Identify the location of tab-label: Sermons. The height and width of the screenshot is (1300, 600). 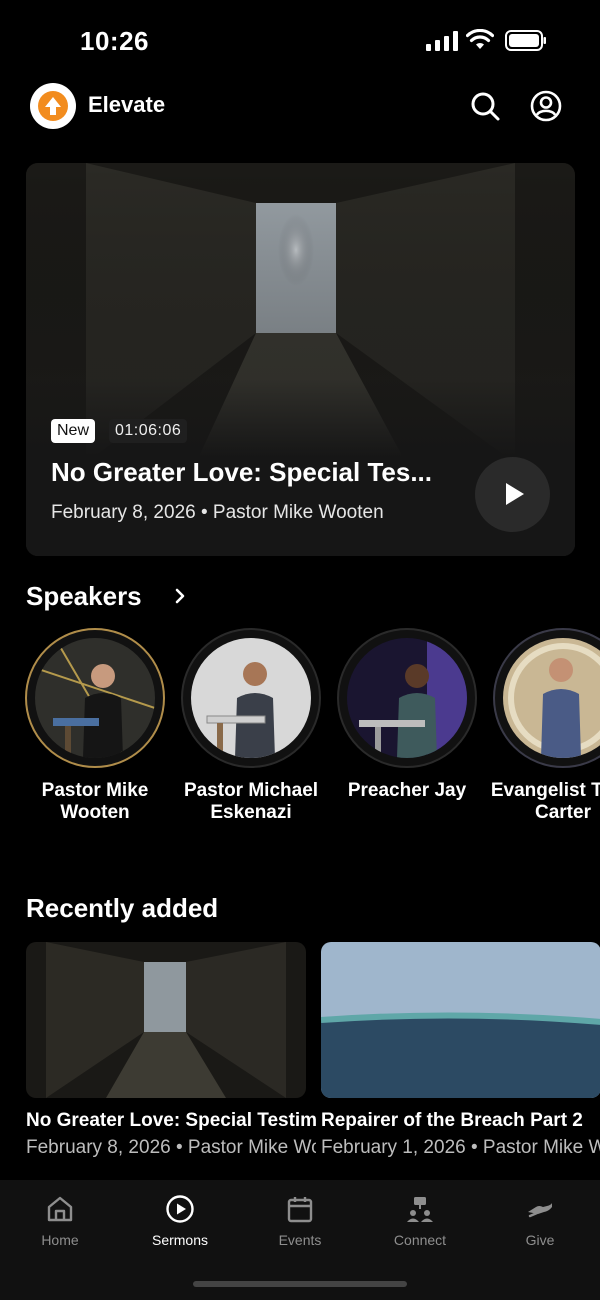
(180, 1240).